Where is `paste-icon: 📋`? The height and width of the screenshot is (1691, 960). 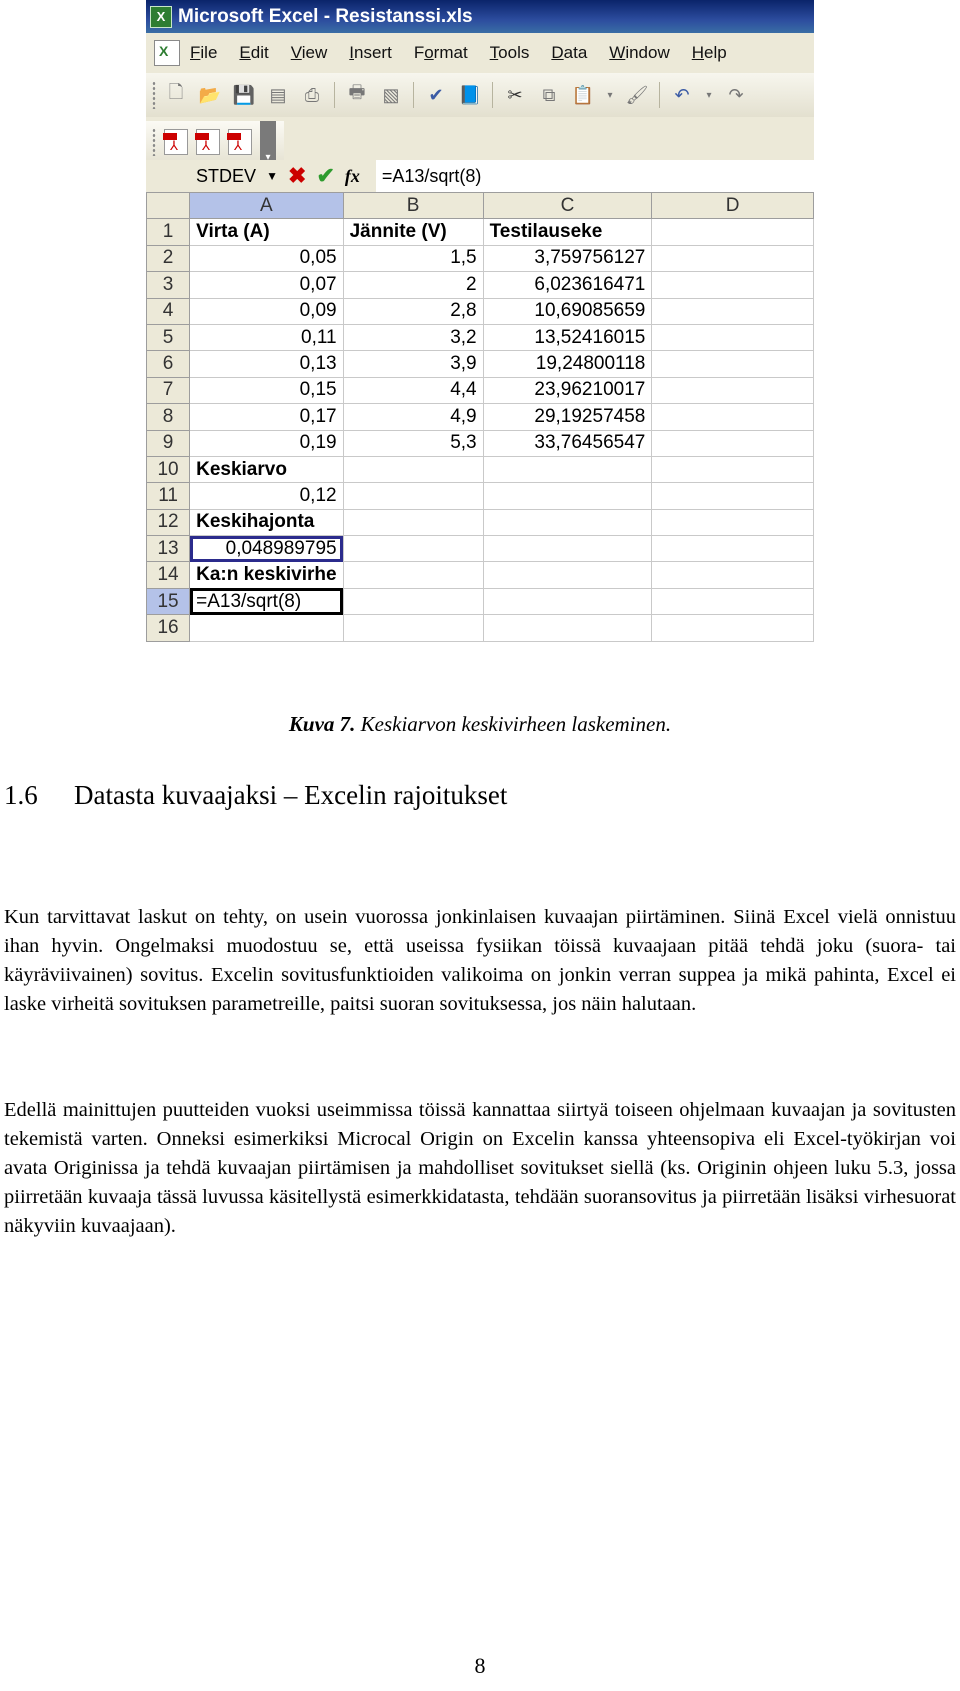
paste-icon: 📋 is located at coordinates (583, 95).